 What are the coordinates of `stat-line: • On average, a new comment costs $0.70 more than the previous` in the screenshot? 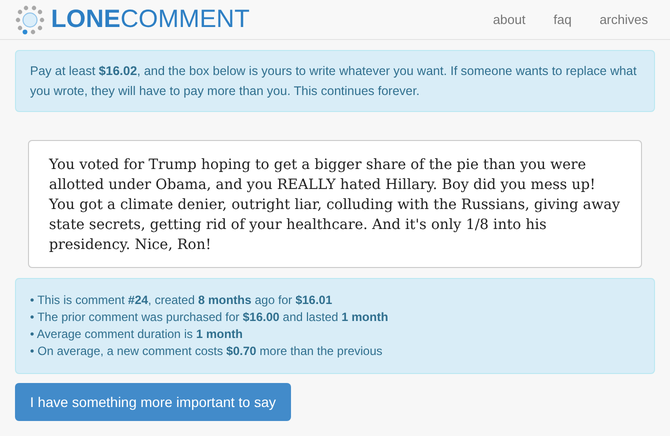 It's located at (207, 351).